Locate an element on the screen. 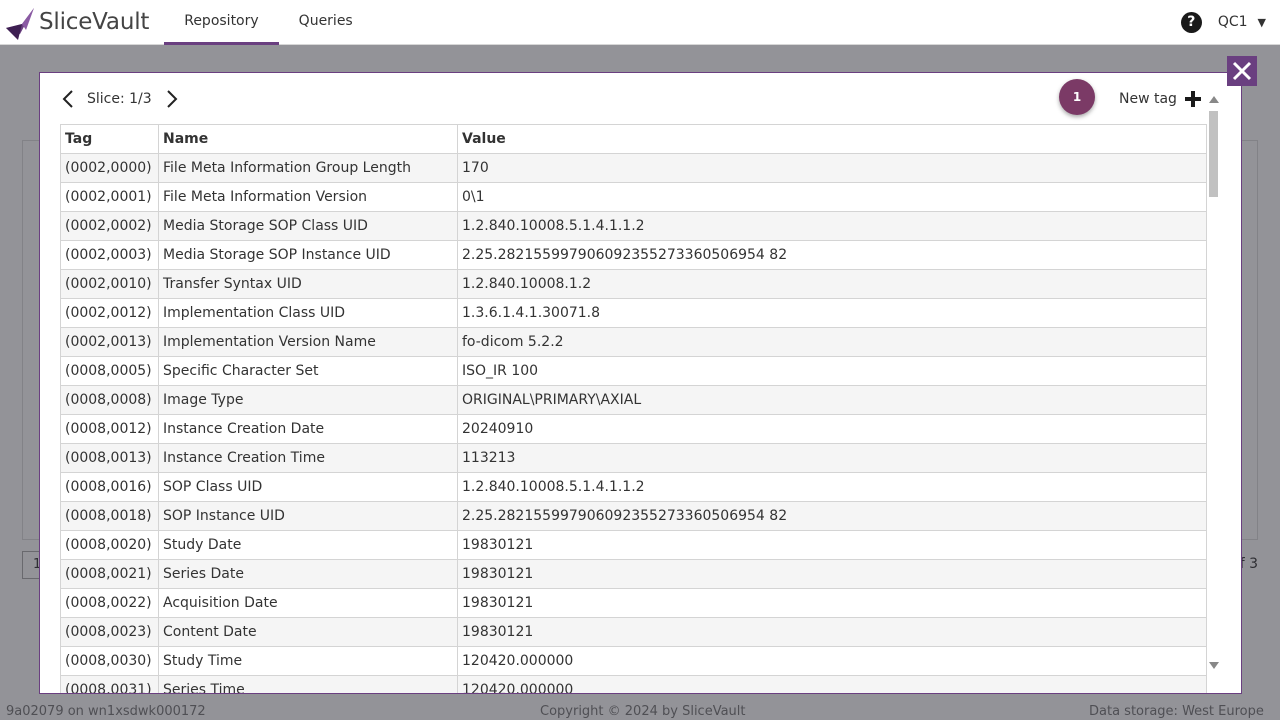 The image size is (1280, 720). slice-indicator: Slice: 1/3 is located at coordinates (119, 99).